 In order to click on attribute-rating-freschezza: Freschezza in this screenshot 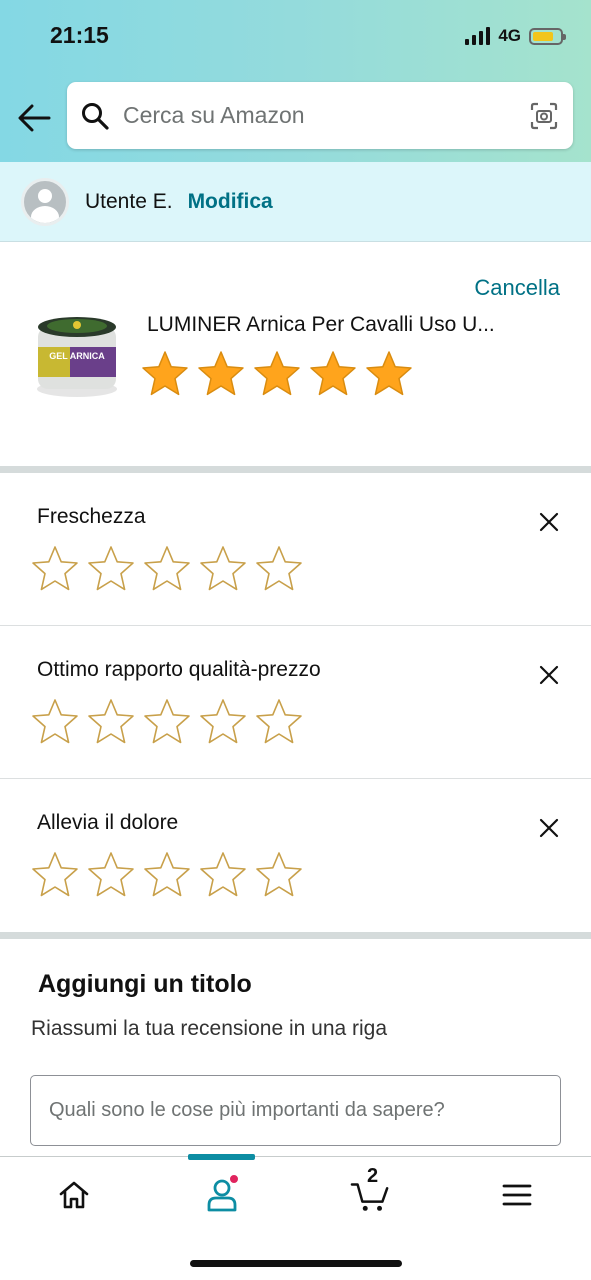, I will do `click(295, 549)`.